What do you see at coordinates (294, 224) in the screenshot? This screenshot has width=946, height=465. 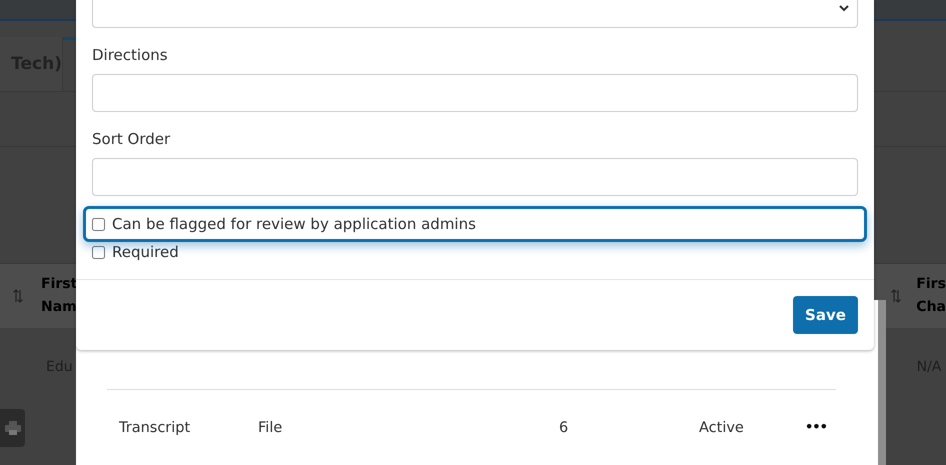 I see `checkbox-label: Can be flagged for review by application admins` at bounding box center [294, 224].